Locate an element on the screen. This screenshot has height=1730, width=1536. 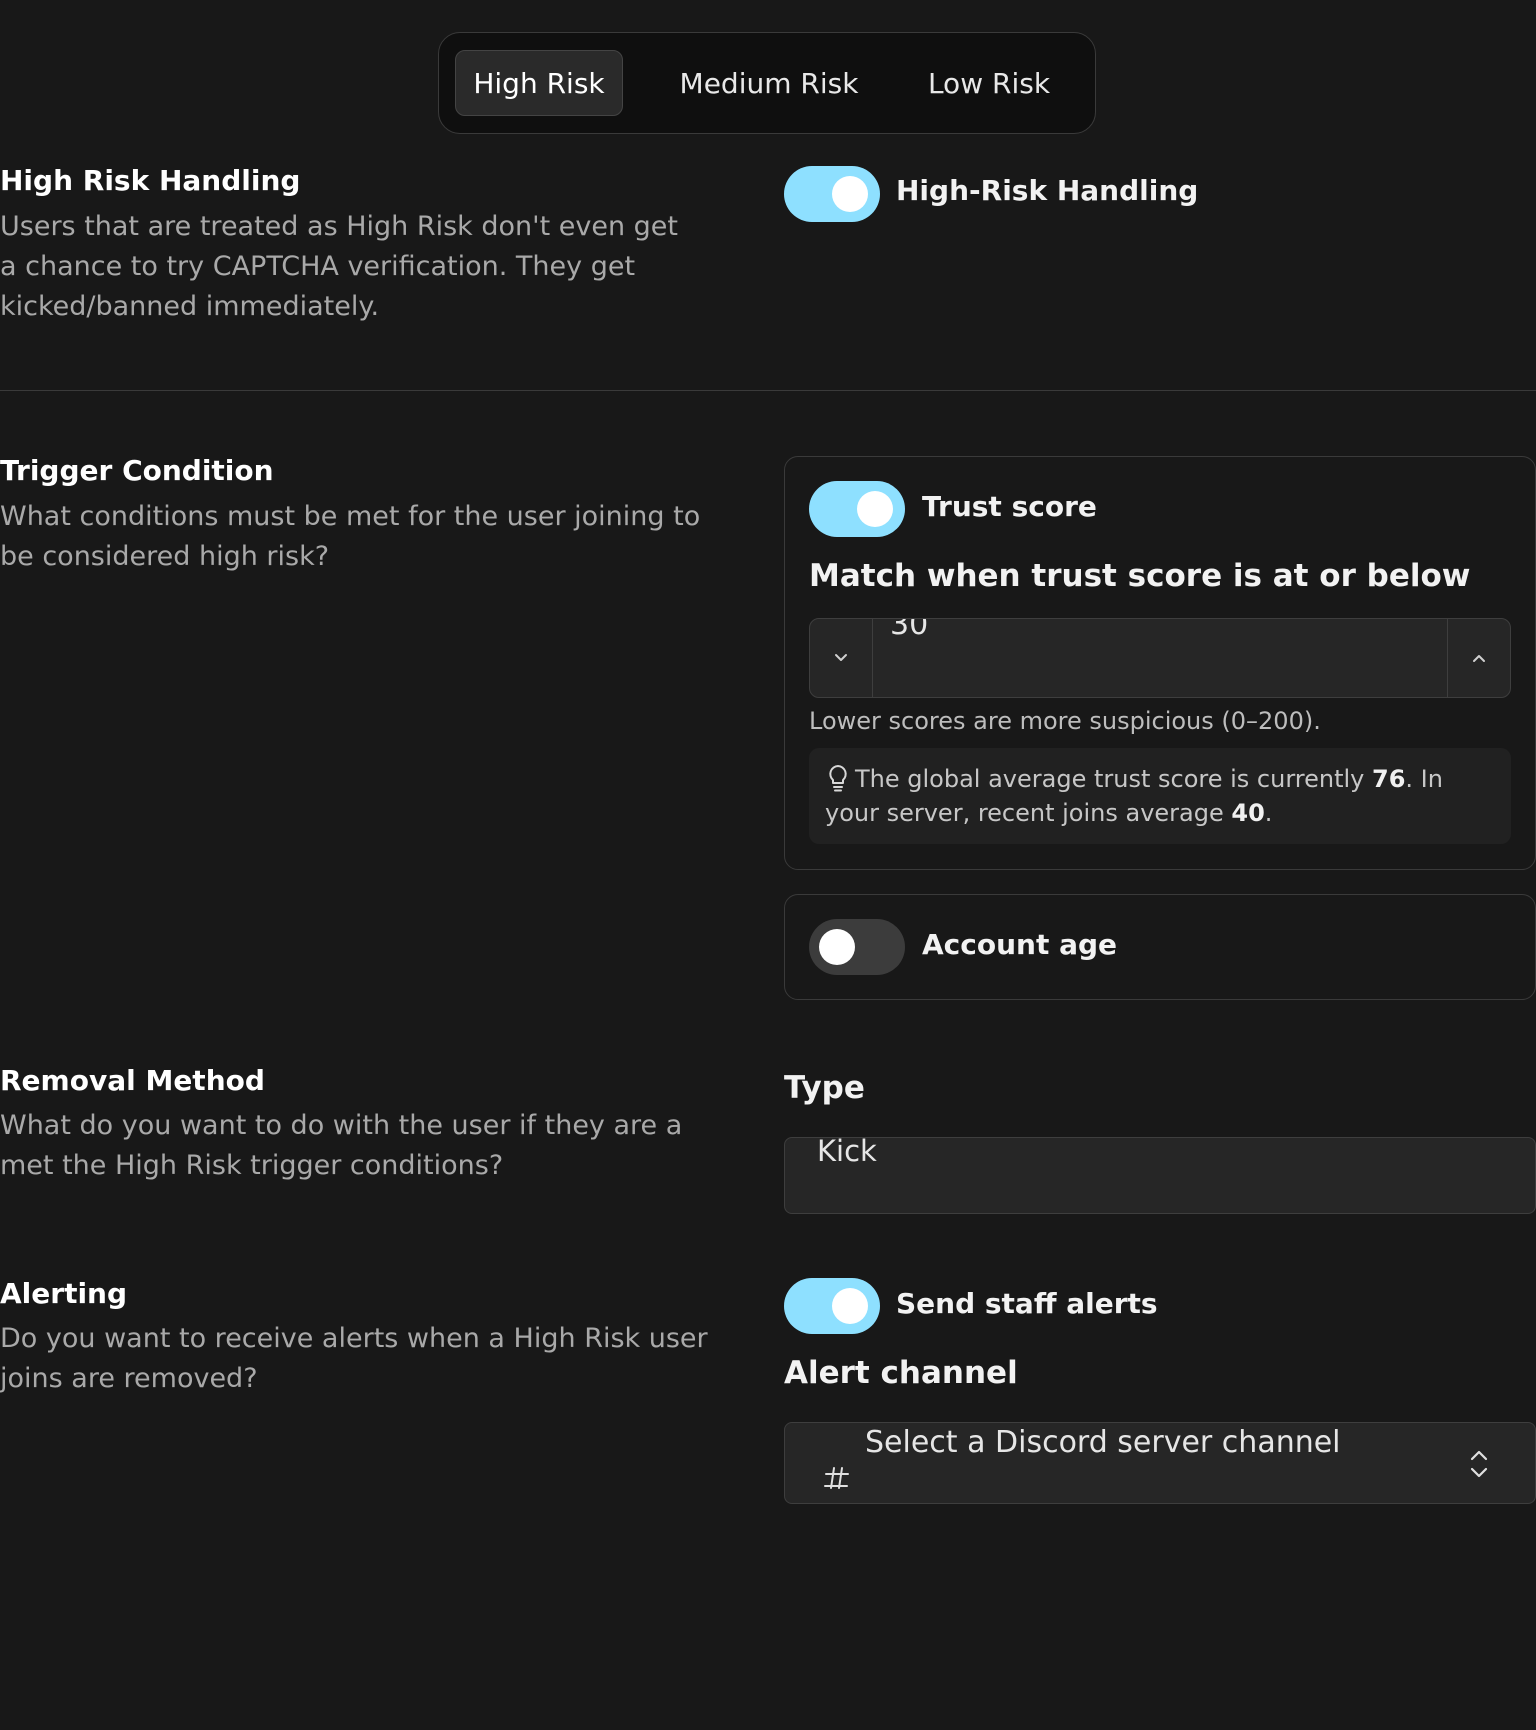
global-average-value: 76 is located at coordinates (1389, 779).